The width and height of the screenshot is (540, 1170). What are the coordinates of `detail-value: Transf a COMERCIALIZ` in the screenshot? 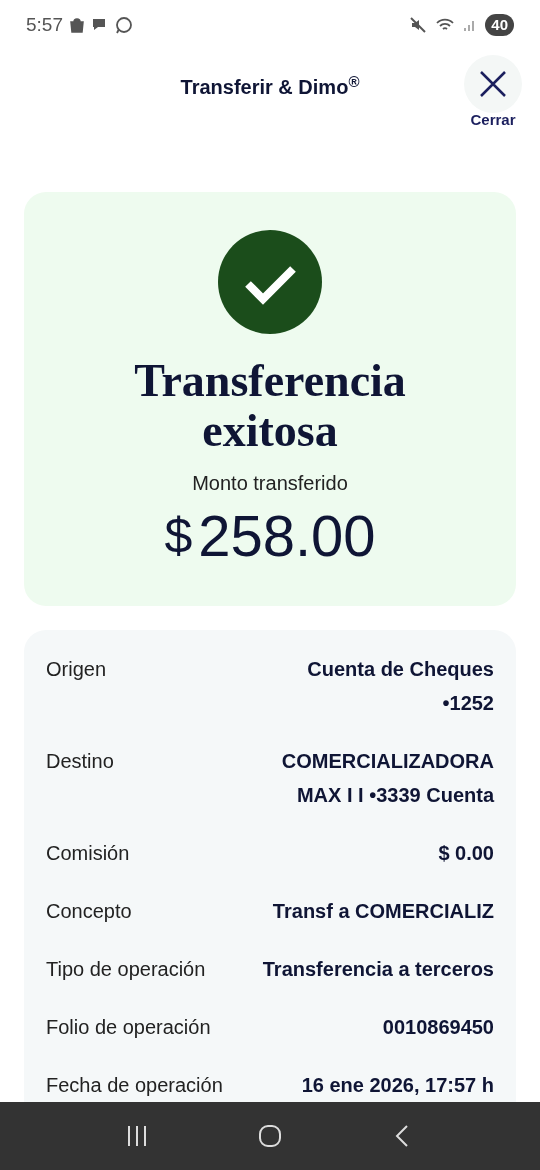 It's located at (383, 911).